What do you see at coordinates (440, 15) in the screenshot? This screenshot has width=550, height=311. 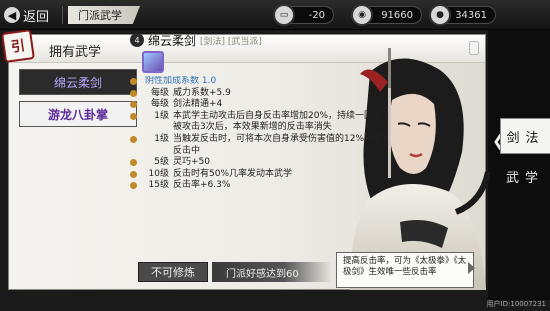 I see `coin-icon: ●` at bounding box center [440, 15].